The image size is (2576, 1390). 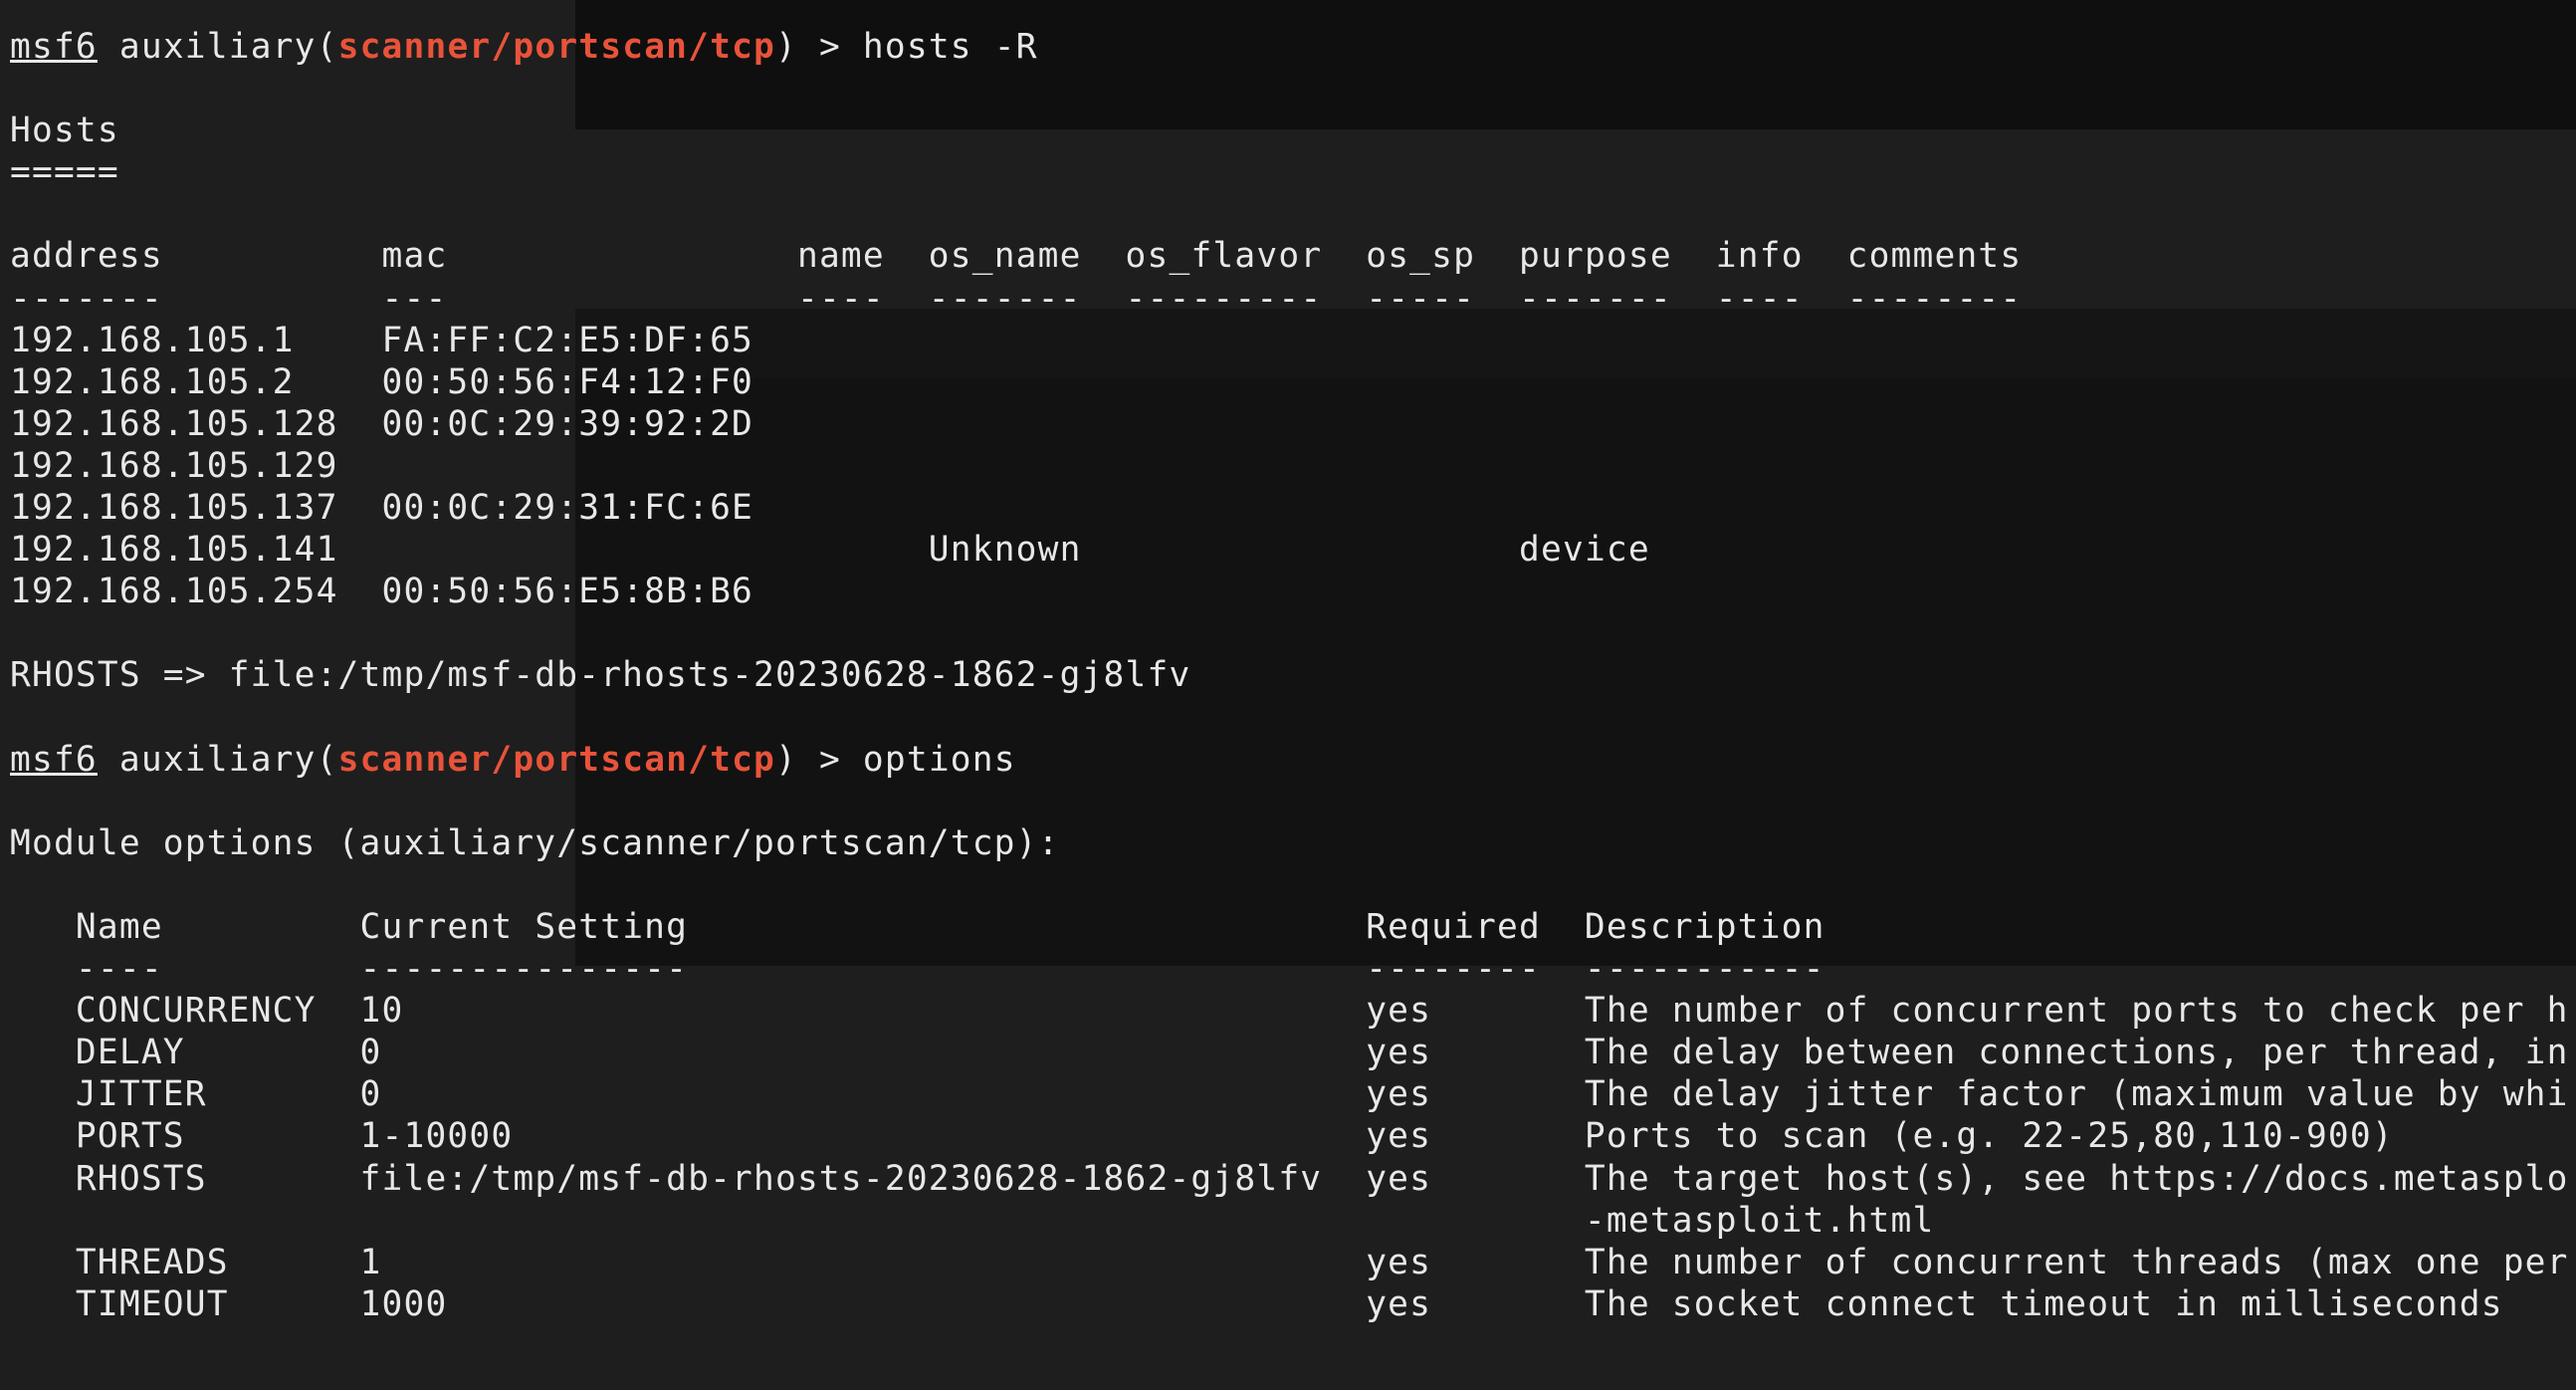 What do you see at coordinates (196, 340) in the screenshot?
I see `table-cell: 192.168.105.1` at bounding box center [196, 340].